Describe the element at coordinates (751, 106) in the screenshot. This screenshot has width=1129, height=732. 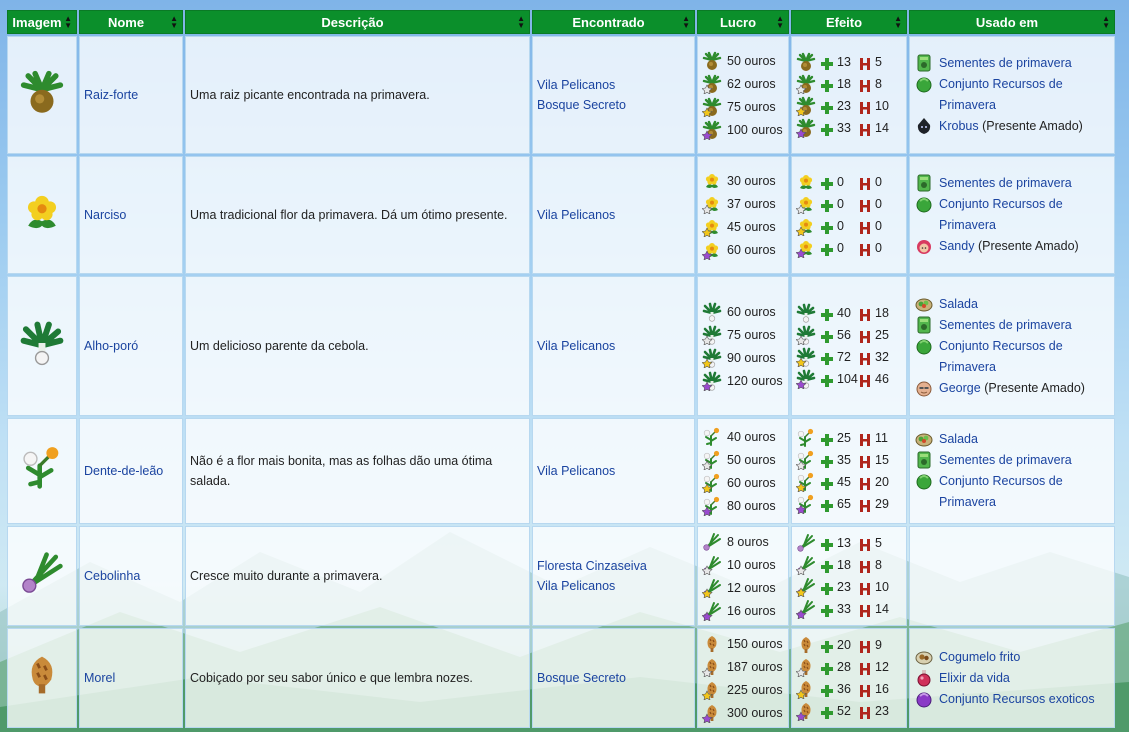
I see `profit-value: 75 ouros` at that location.